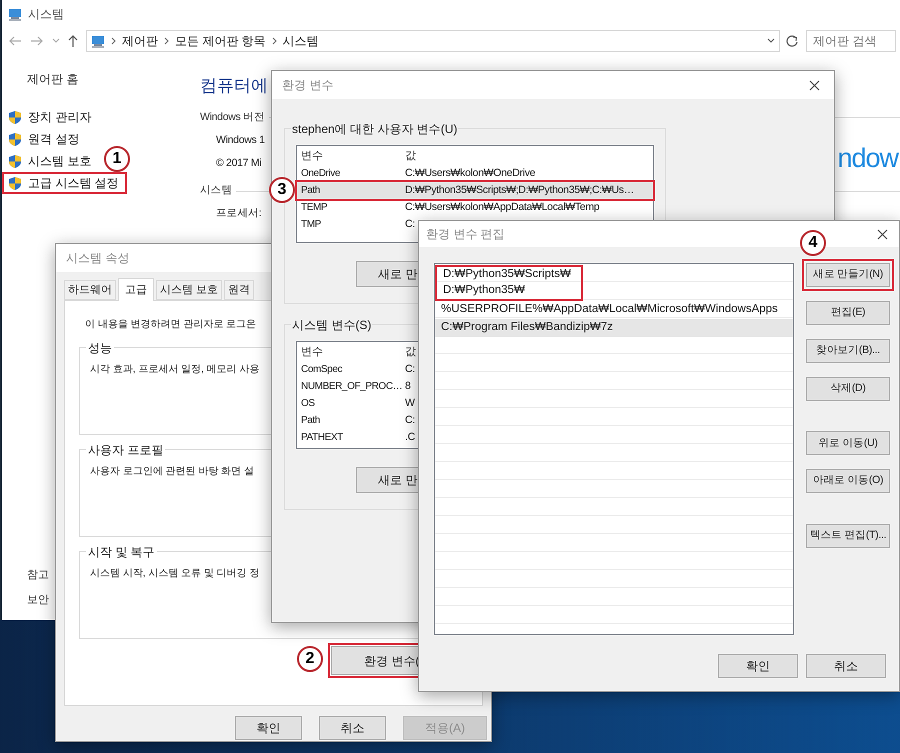 The height and width of the screenshot is (753, 900). What do you see at coordinates (502, 207) in the screenshot?
I see `variable-value: C:₩Users₩kolon₩AppData₩Local₩Temp` at bounding box center [502, 207].